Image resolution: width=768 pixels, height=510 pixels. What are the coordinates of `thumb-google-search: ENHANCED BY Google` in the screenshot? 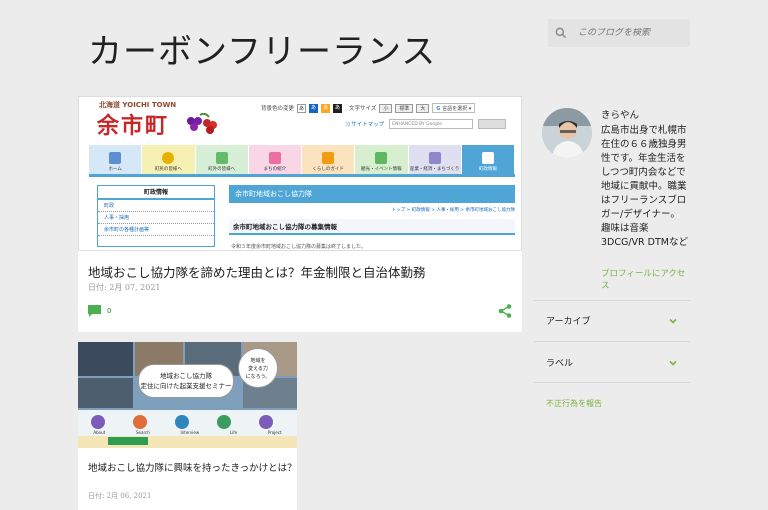 It's located at (431, 124).